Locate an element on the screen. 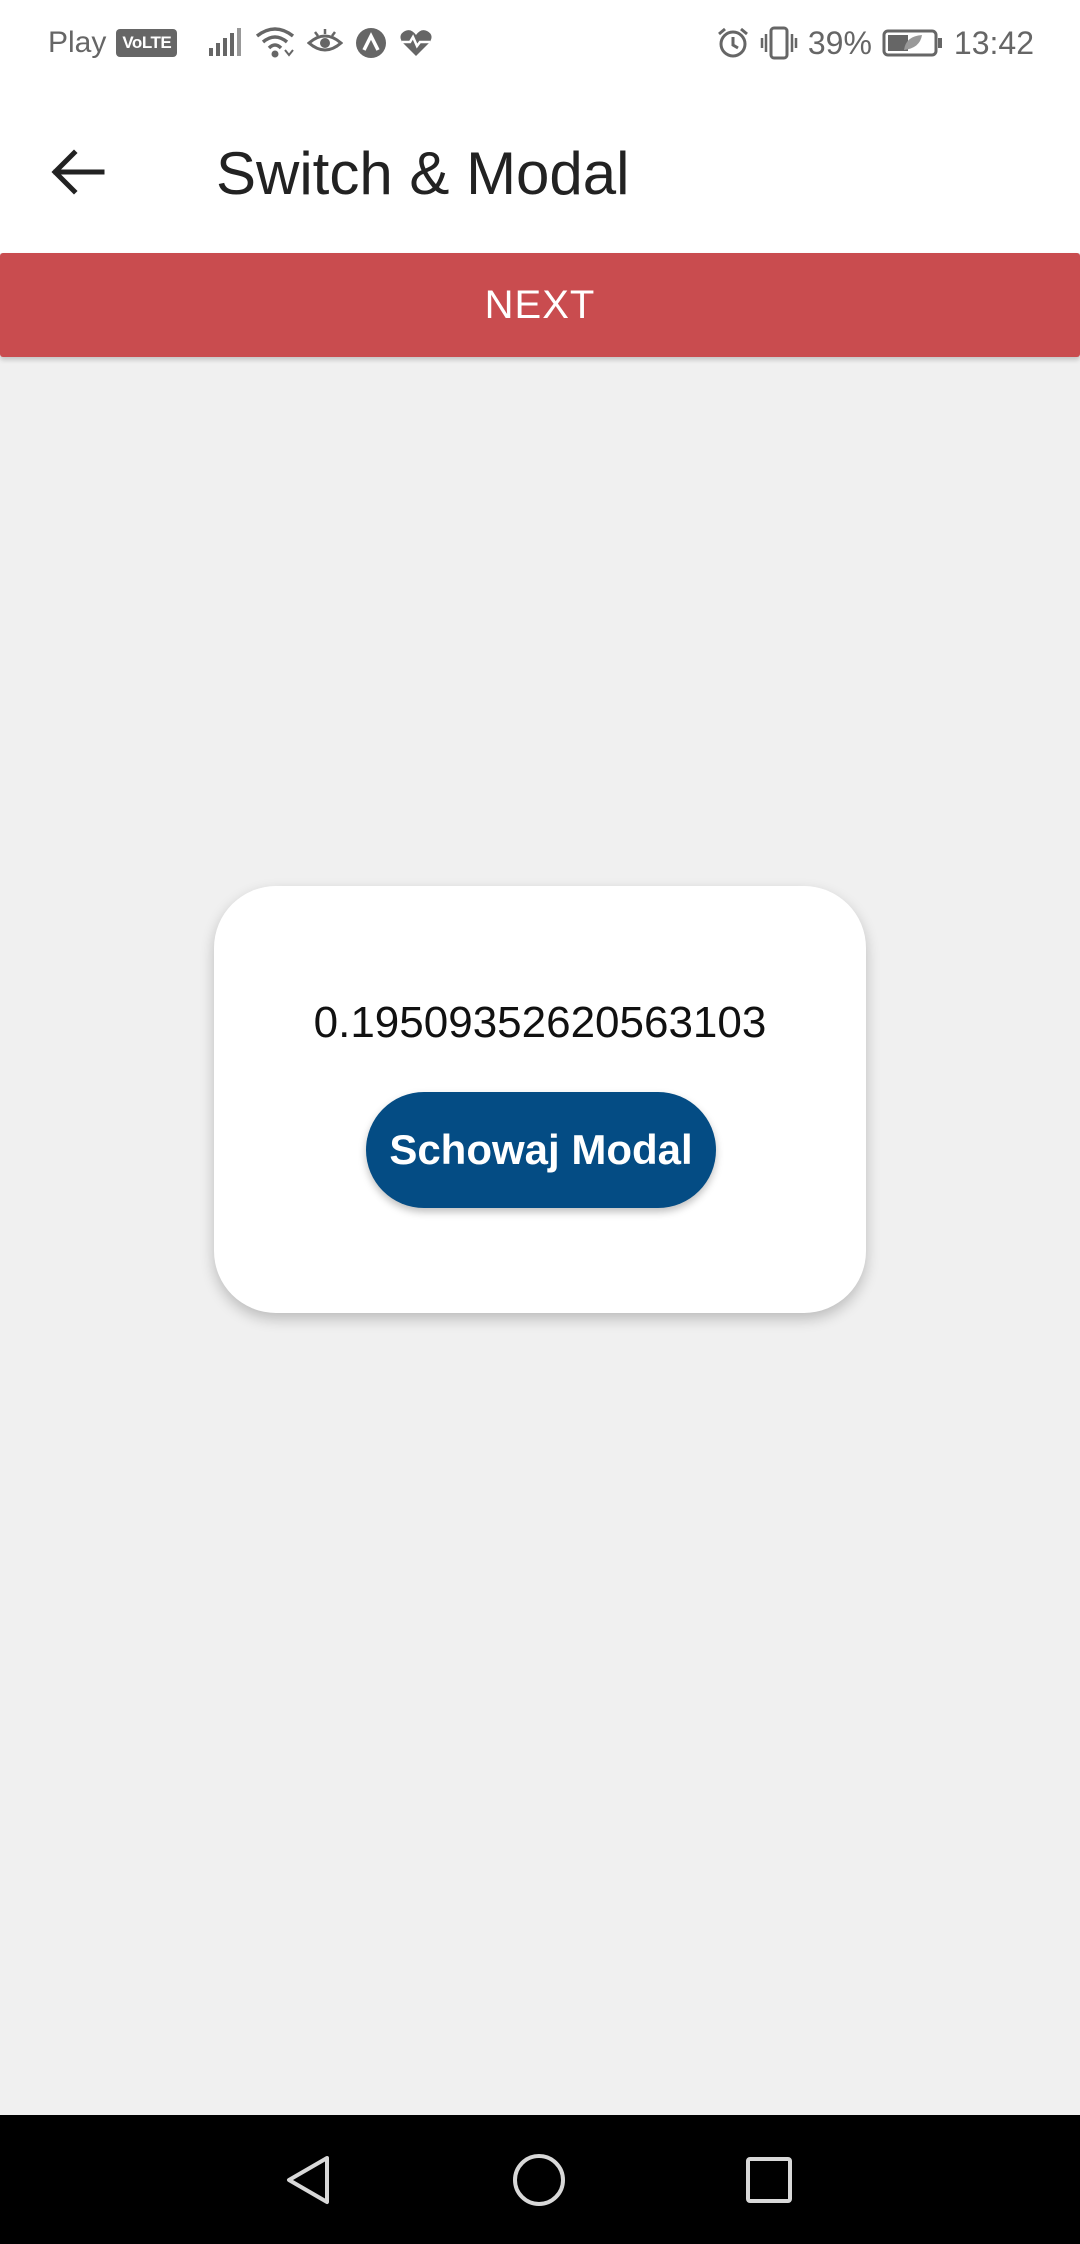 This screenshot has height=2244, width=1080. next-button: NEXT is located at coordinates (540, 305).